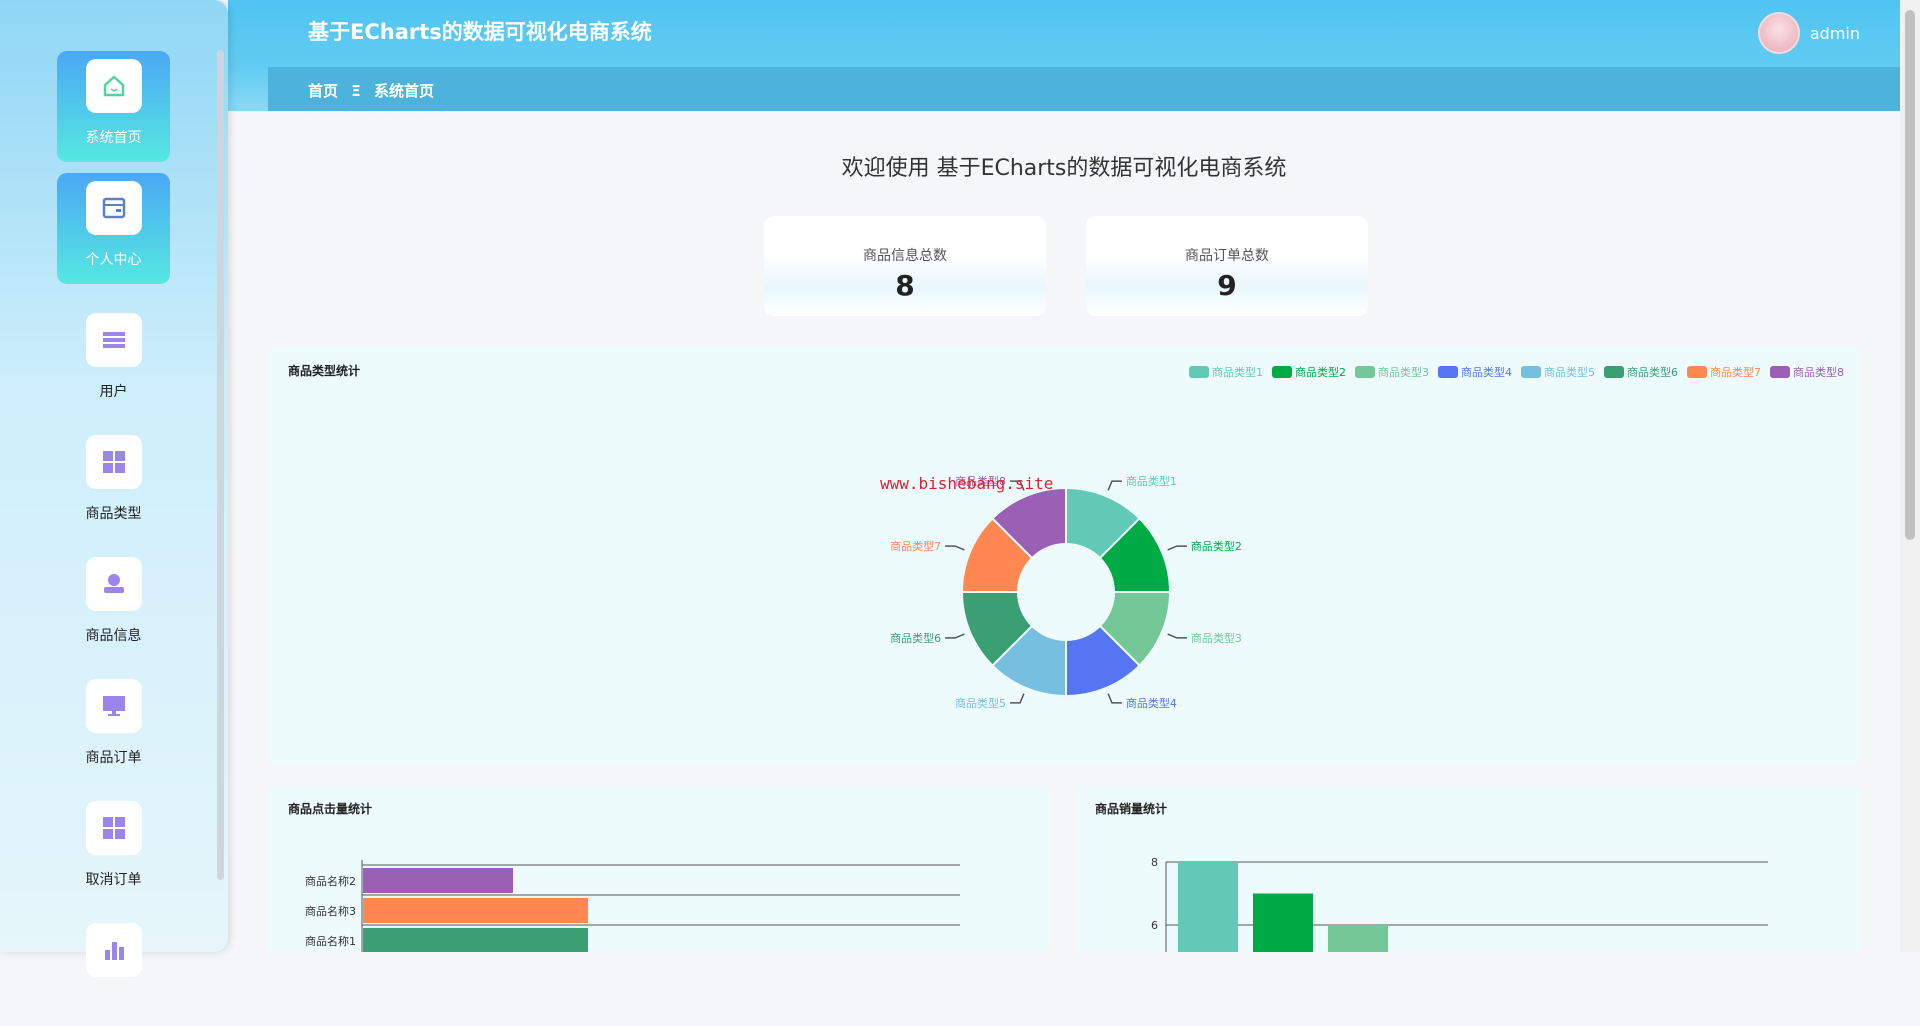 This screenshot has width=1920, height=1026. I want to click on sidebar-item-label: 系统首页, so click(113, 138).